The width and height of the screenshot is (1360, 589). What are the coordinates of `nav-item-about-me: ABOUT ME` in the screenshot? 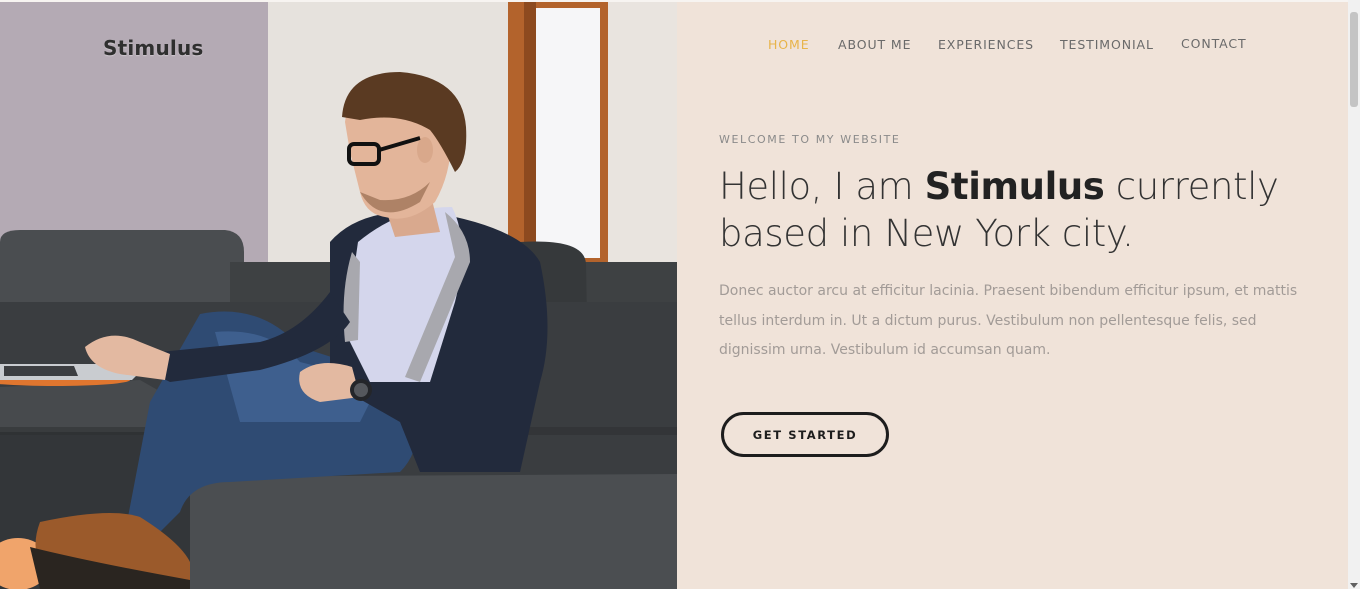 It's located at (874, 44).